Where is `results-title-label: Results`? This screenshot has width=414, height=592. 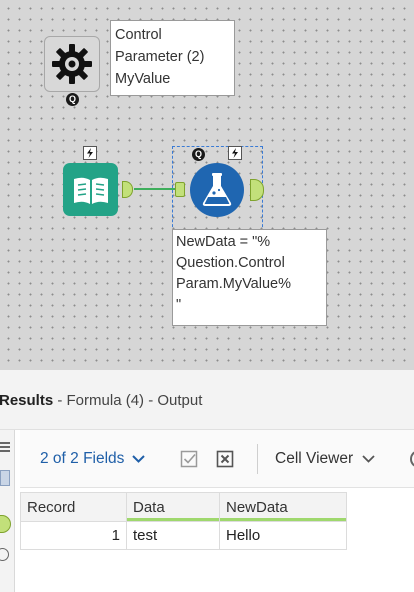 results-title-label: Results is located at coordinates (27, 400).